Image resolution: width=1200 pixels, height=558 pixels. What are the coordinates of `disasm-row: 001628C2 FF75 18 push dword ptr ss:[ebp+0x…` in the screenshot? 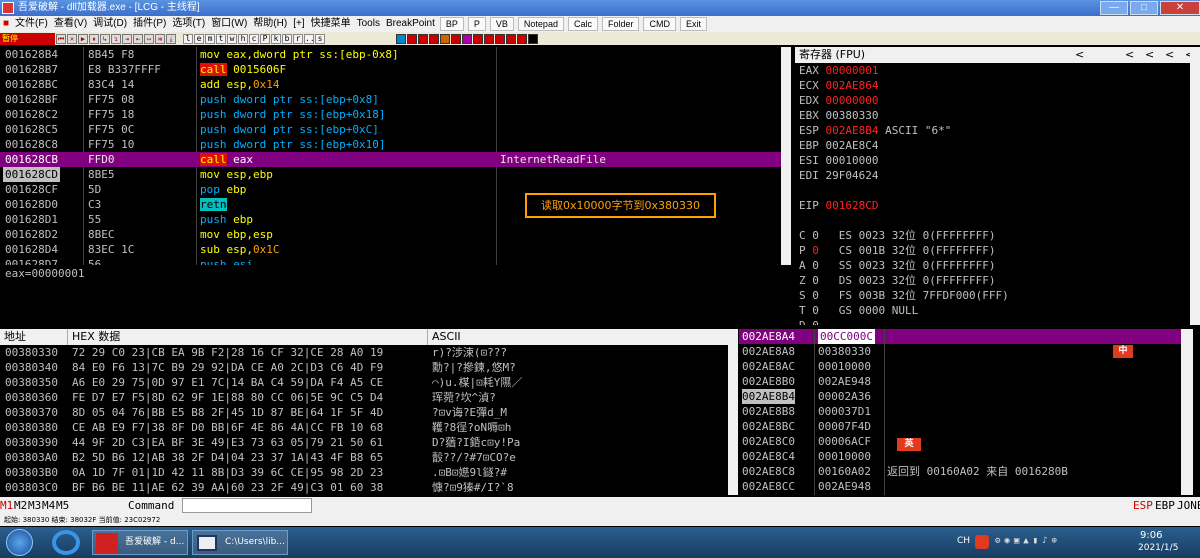 It's located at (390, 114).